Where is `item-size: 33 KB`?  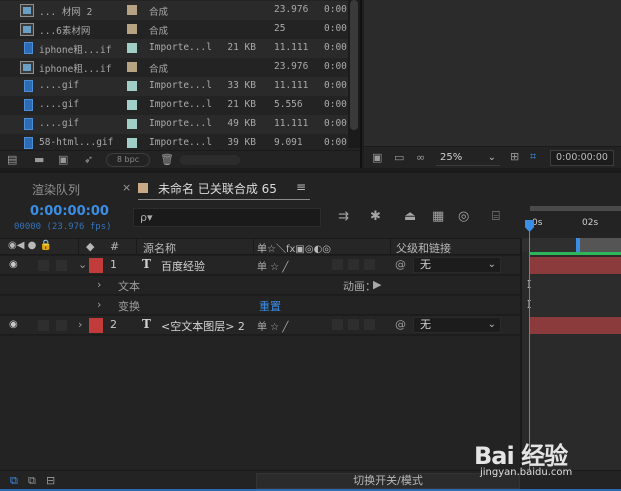
item-size: 33 KB is located at coordinates (241, 85).